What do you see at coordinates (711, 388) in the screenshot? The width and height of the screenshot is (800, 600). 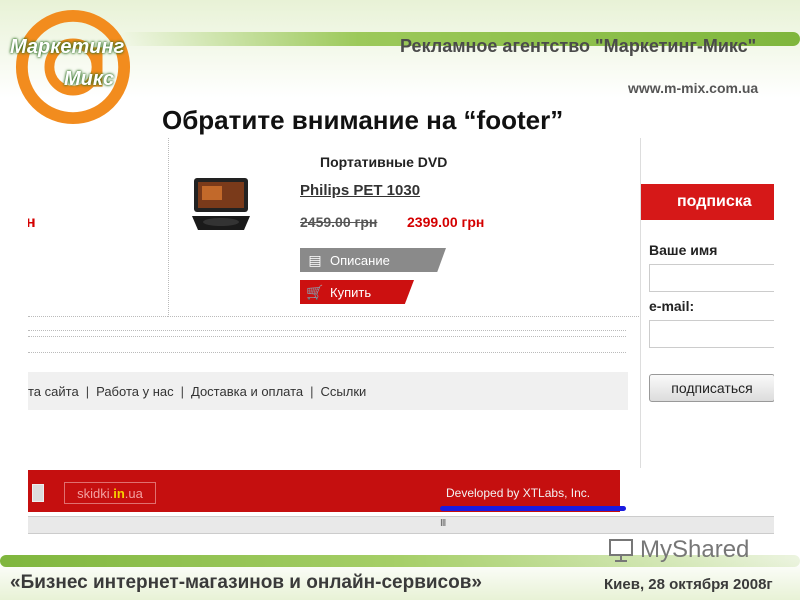 I see `subscribe-button: подписаться` at bounding box center [711, 388].